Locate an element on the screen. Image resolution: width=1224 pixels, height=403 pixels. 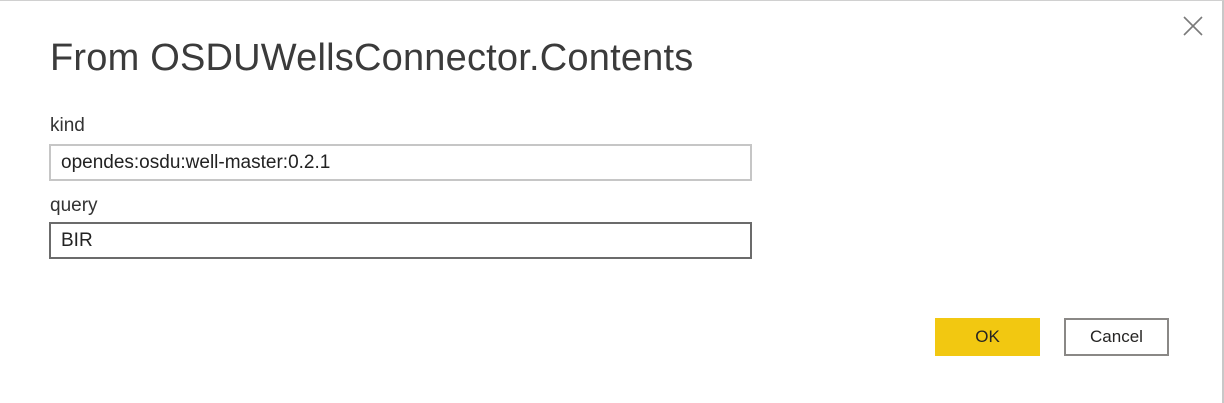
close-button is located at coordinates (1193, 26).